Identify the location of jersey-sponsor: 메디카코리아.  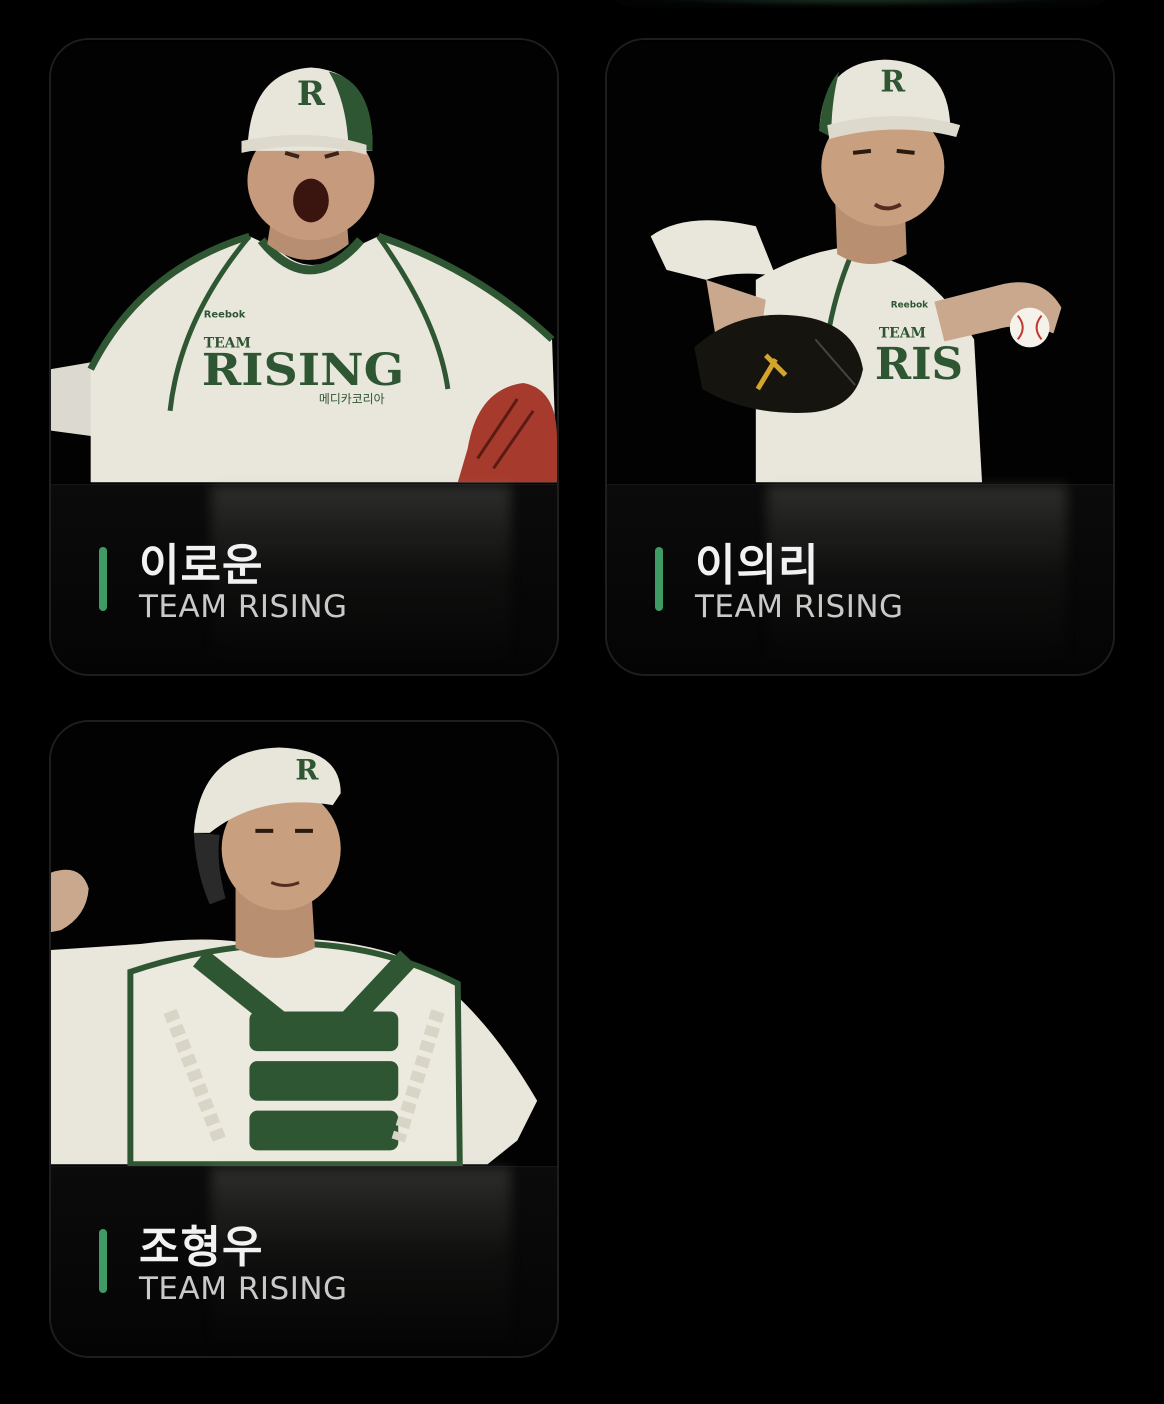
(352, 399).